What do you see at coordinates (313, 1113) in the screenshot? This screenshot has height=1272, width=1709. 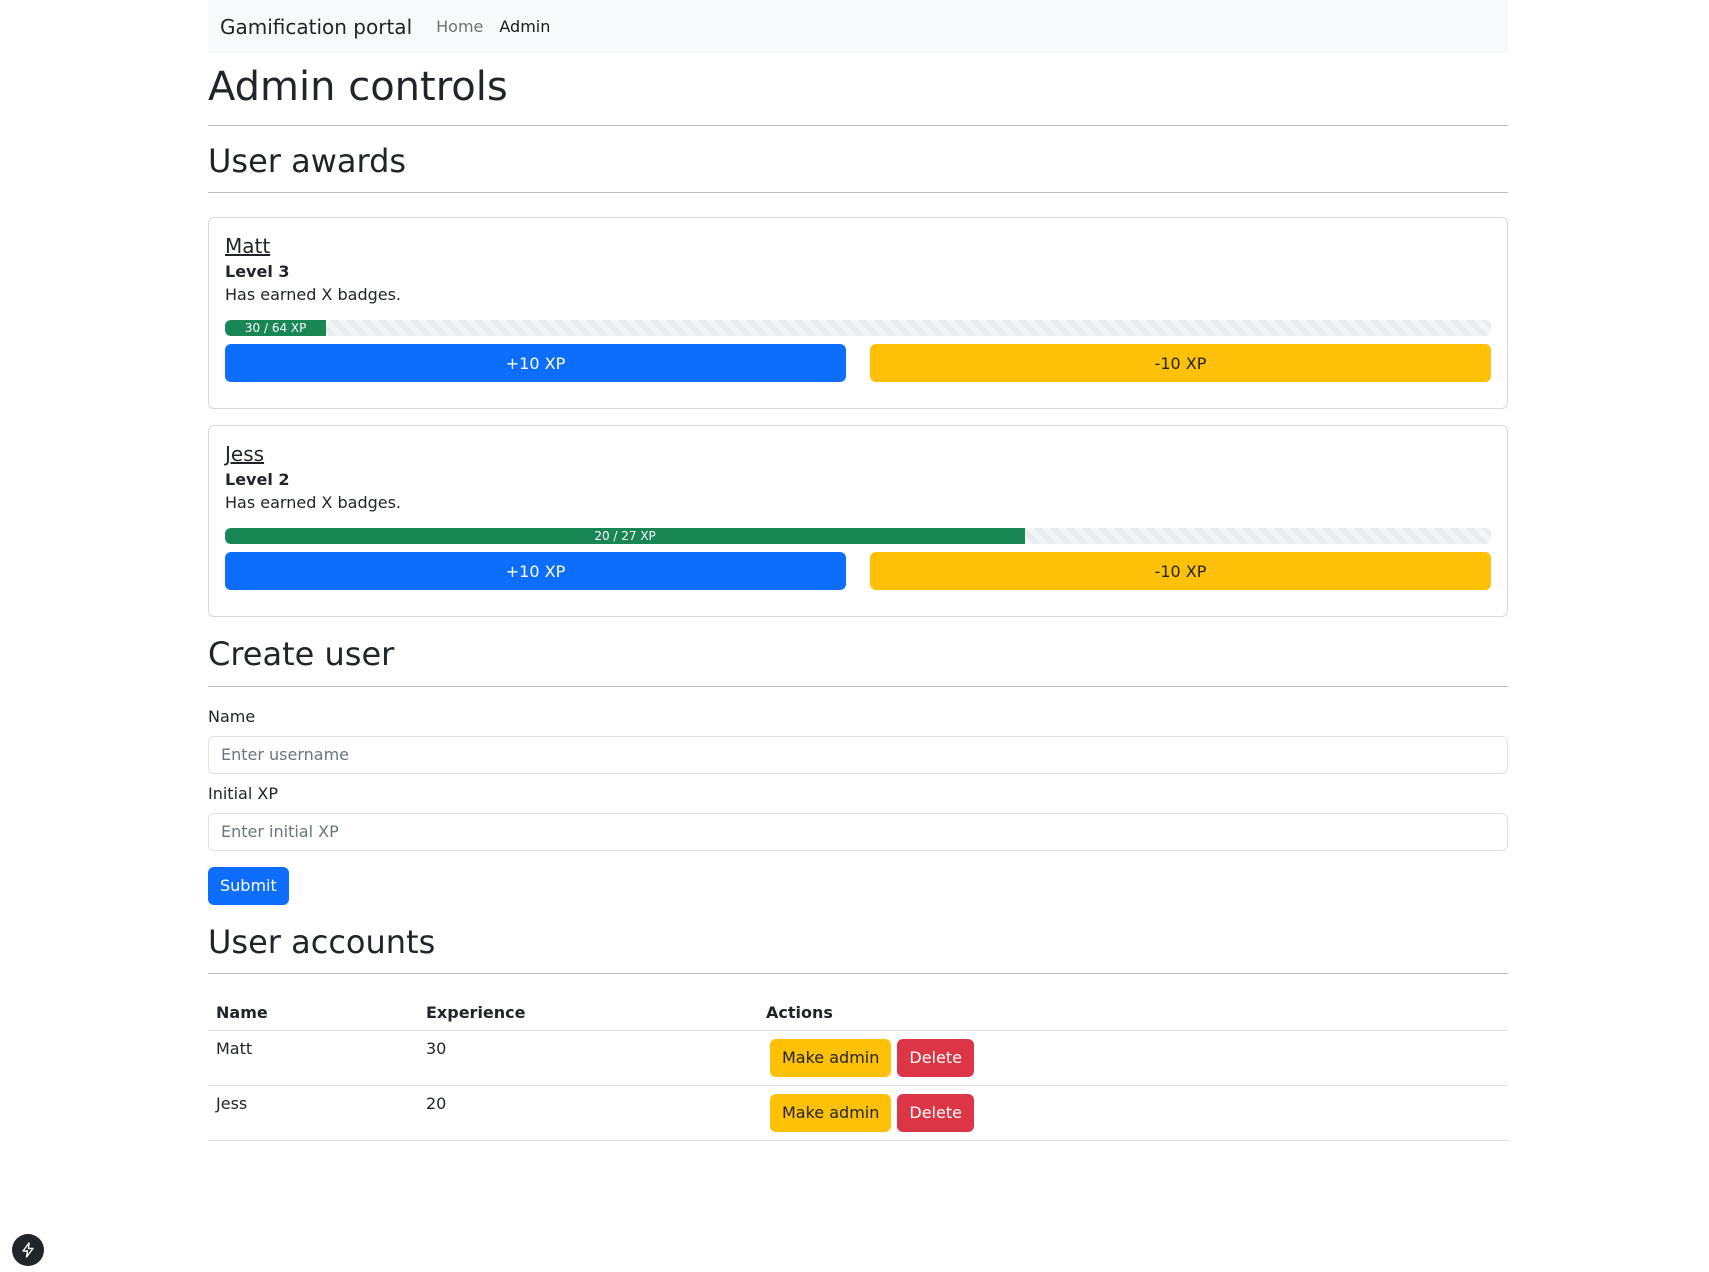 I see `cell-name: Jess` at bounding box center [313, 1113].